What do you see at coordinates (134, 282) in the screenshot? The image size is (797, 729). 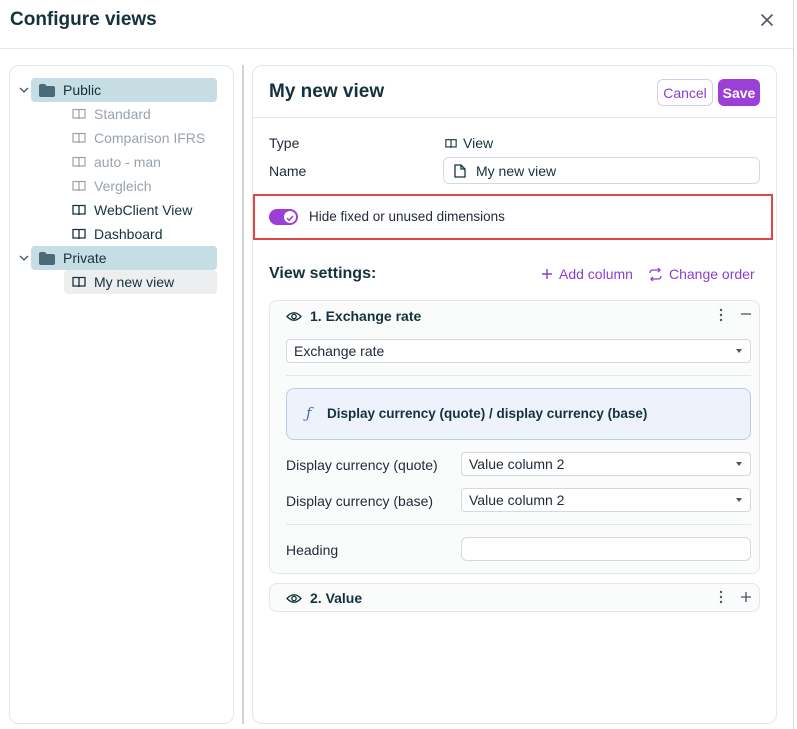 I see `tree-item-label: My new view` at bounding box center [134, 282].